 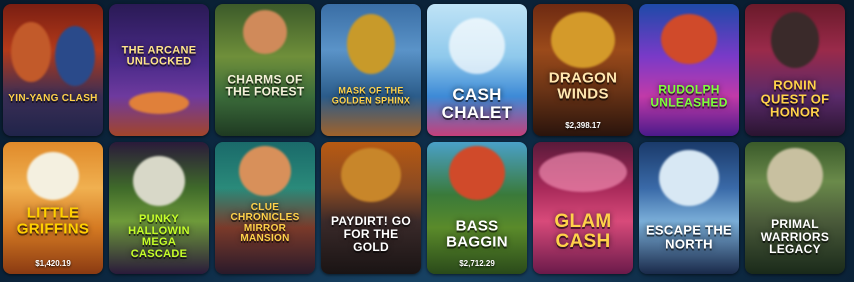 I want to click on game-title: PAYDIRT! GO FOR THE GOLD, so click(x=371, y=234).